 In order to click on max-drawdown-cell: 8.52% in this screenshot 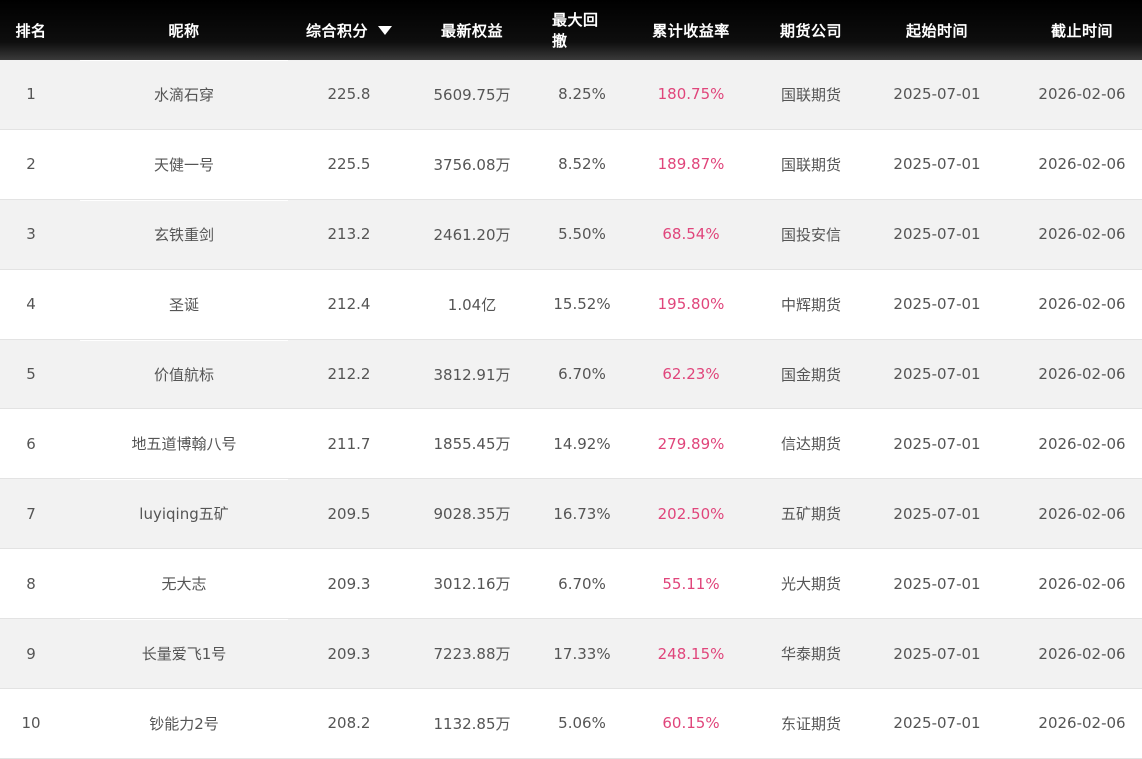, I will do `click(582, 164)`.